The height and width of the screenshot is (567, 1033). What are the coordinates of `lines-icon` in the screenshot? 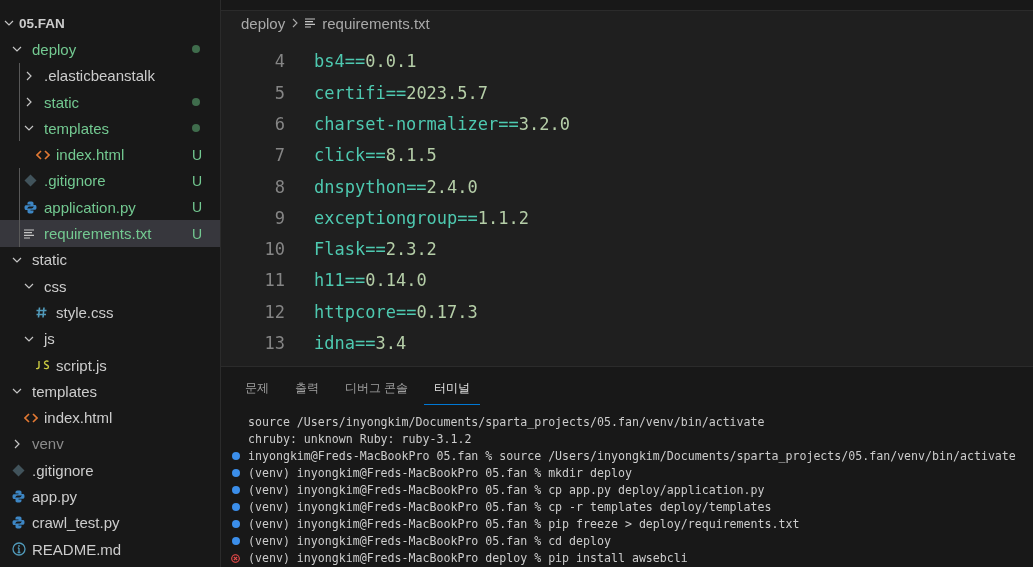 It's located at (311, 23).